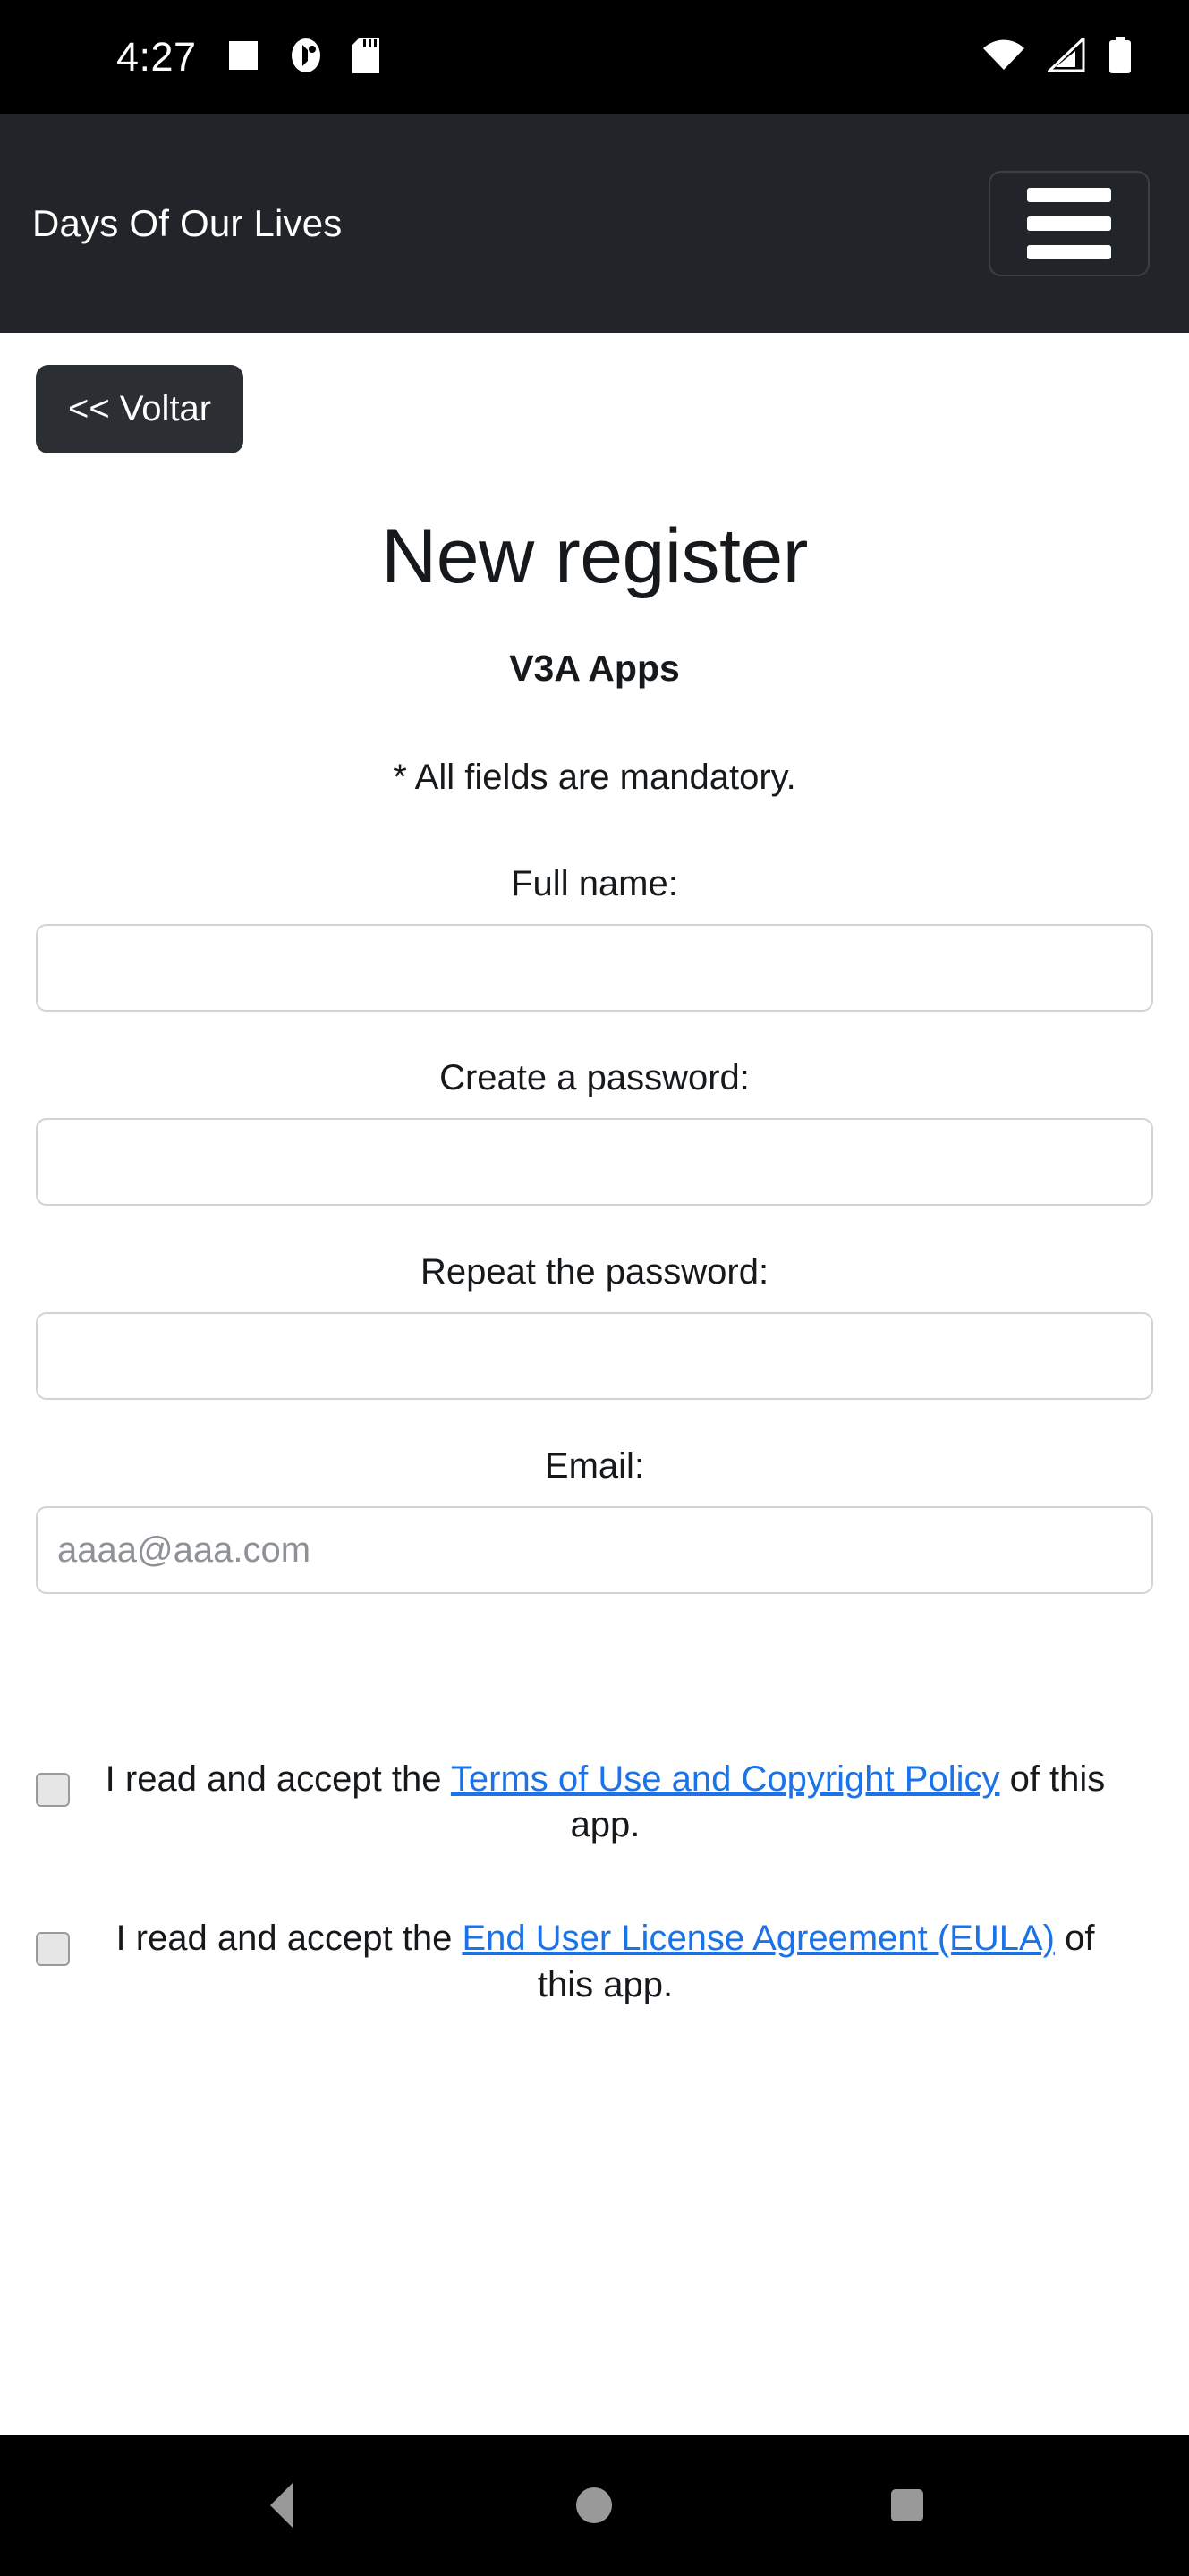 This screenshot has width=1189, height=2576. Describe the element at coordinates (594, 1356) in the screenshot. I see `repeat-password-input` at that location.